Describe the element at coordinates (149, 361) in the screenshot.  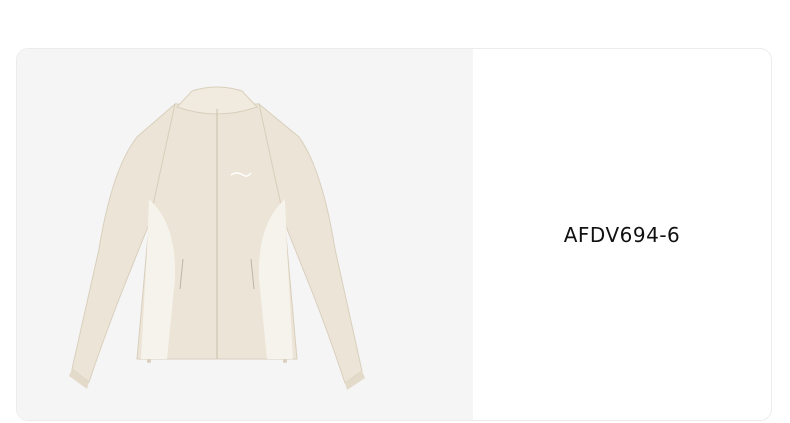
I see `hem-toggle-left` at that location.